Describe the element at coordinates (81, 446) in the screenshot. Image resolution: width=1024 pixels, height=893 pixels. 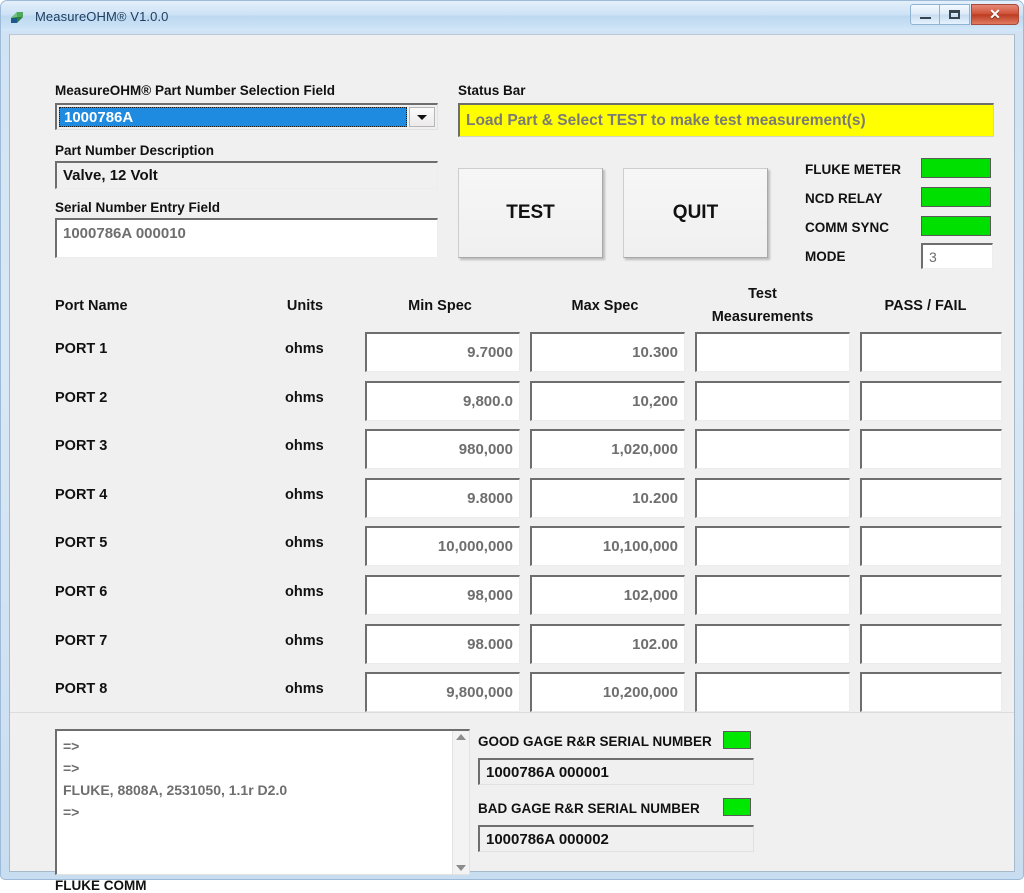
I see `port-name-label: PORT 3` at that location.